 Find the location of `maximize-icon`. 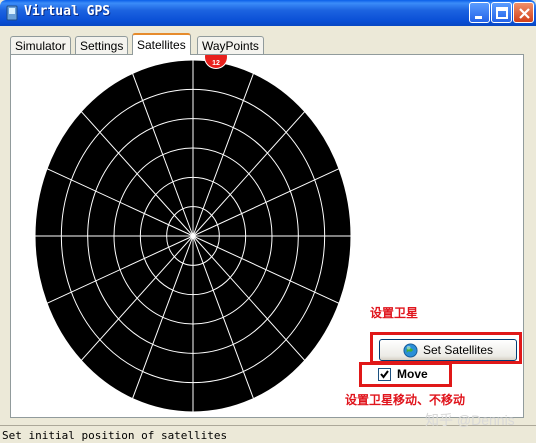

maximize-icon is located at coordinates (502, 13).